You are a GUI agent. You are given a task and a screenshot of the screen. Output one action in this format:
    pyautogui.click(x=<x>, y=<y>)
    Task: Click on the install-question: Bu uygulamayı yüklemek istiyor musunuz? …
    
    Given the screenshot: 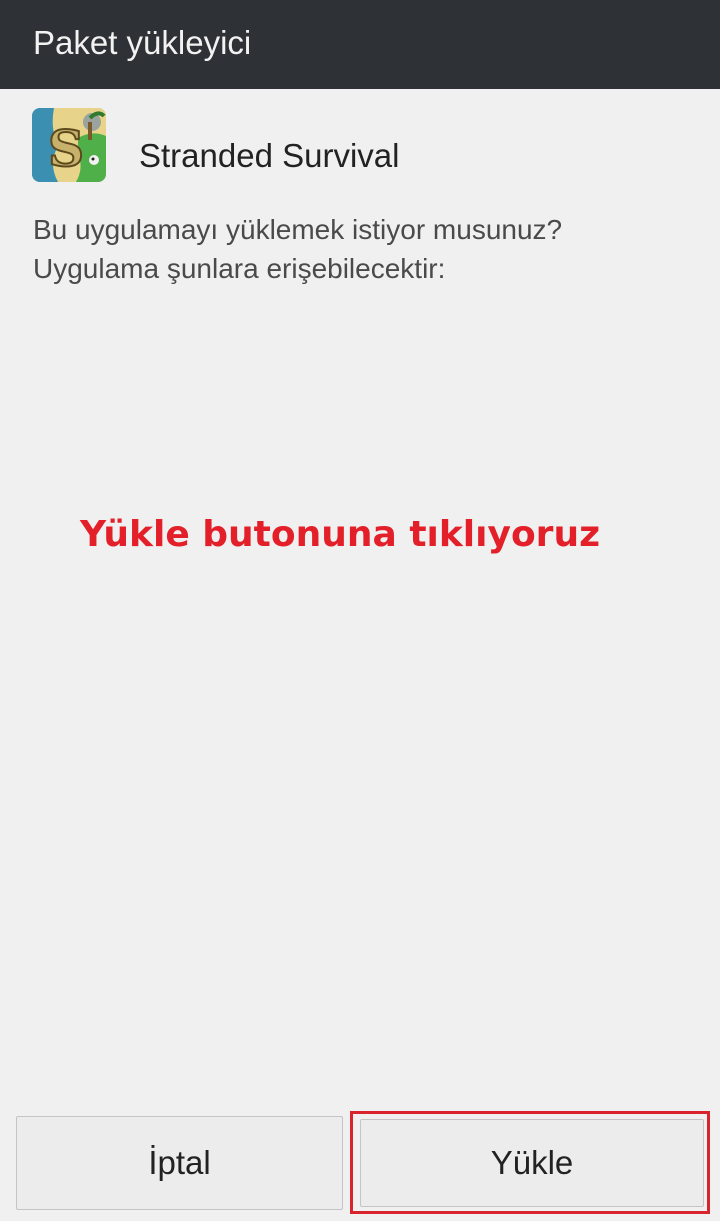 What is the action you would take?
    pyautogui.click(x=363, y=249)
    